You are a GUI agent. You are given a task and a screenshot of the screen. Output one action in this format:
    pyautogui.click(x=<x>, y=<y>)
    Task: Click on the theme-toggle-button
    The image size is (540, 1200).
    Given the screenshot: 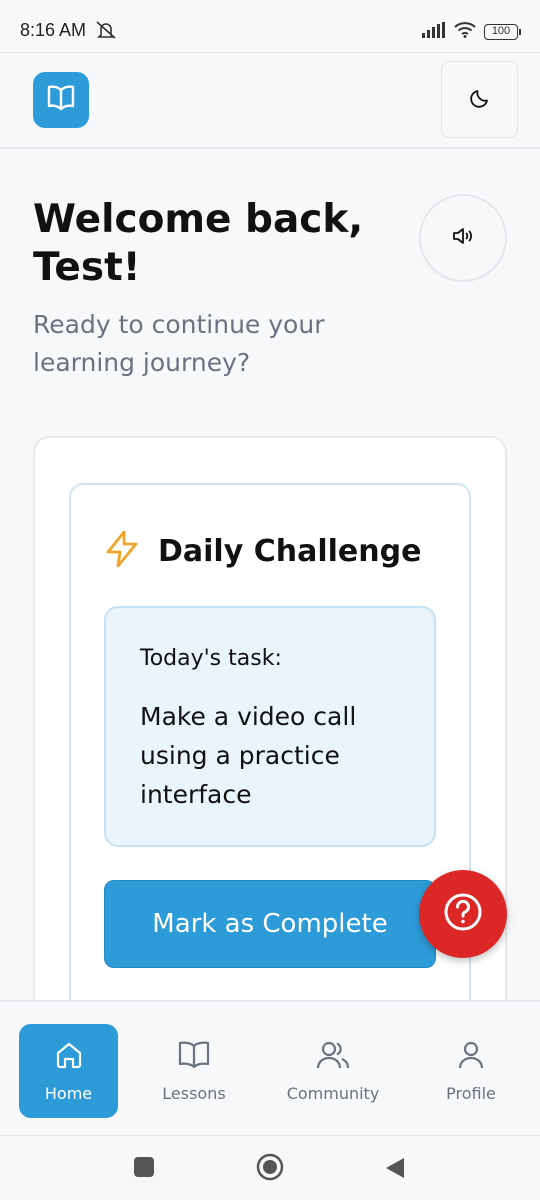 What is the action you would take?
    pyautogui.click(x=479, y=99)
    